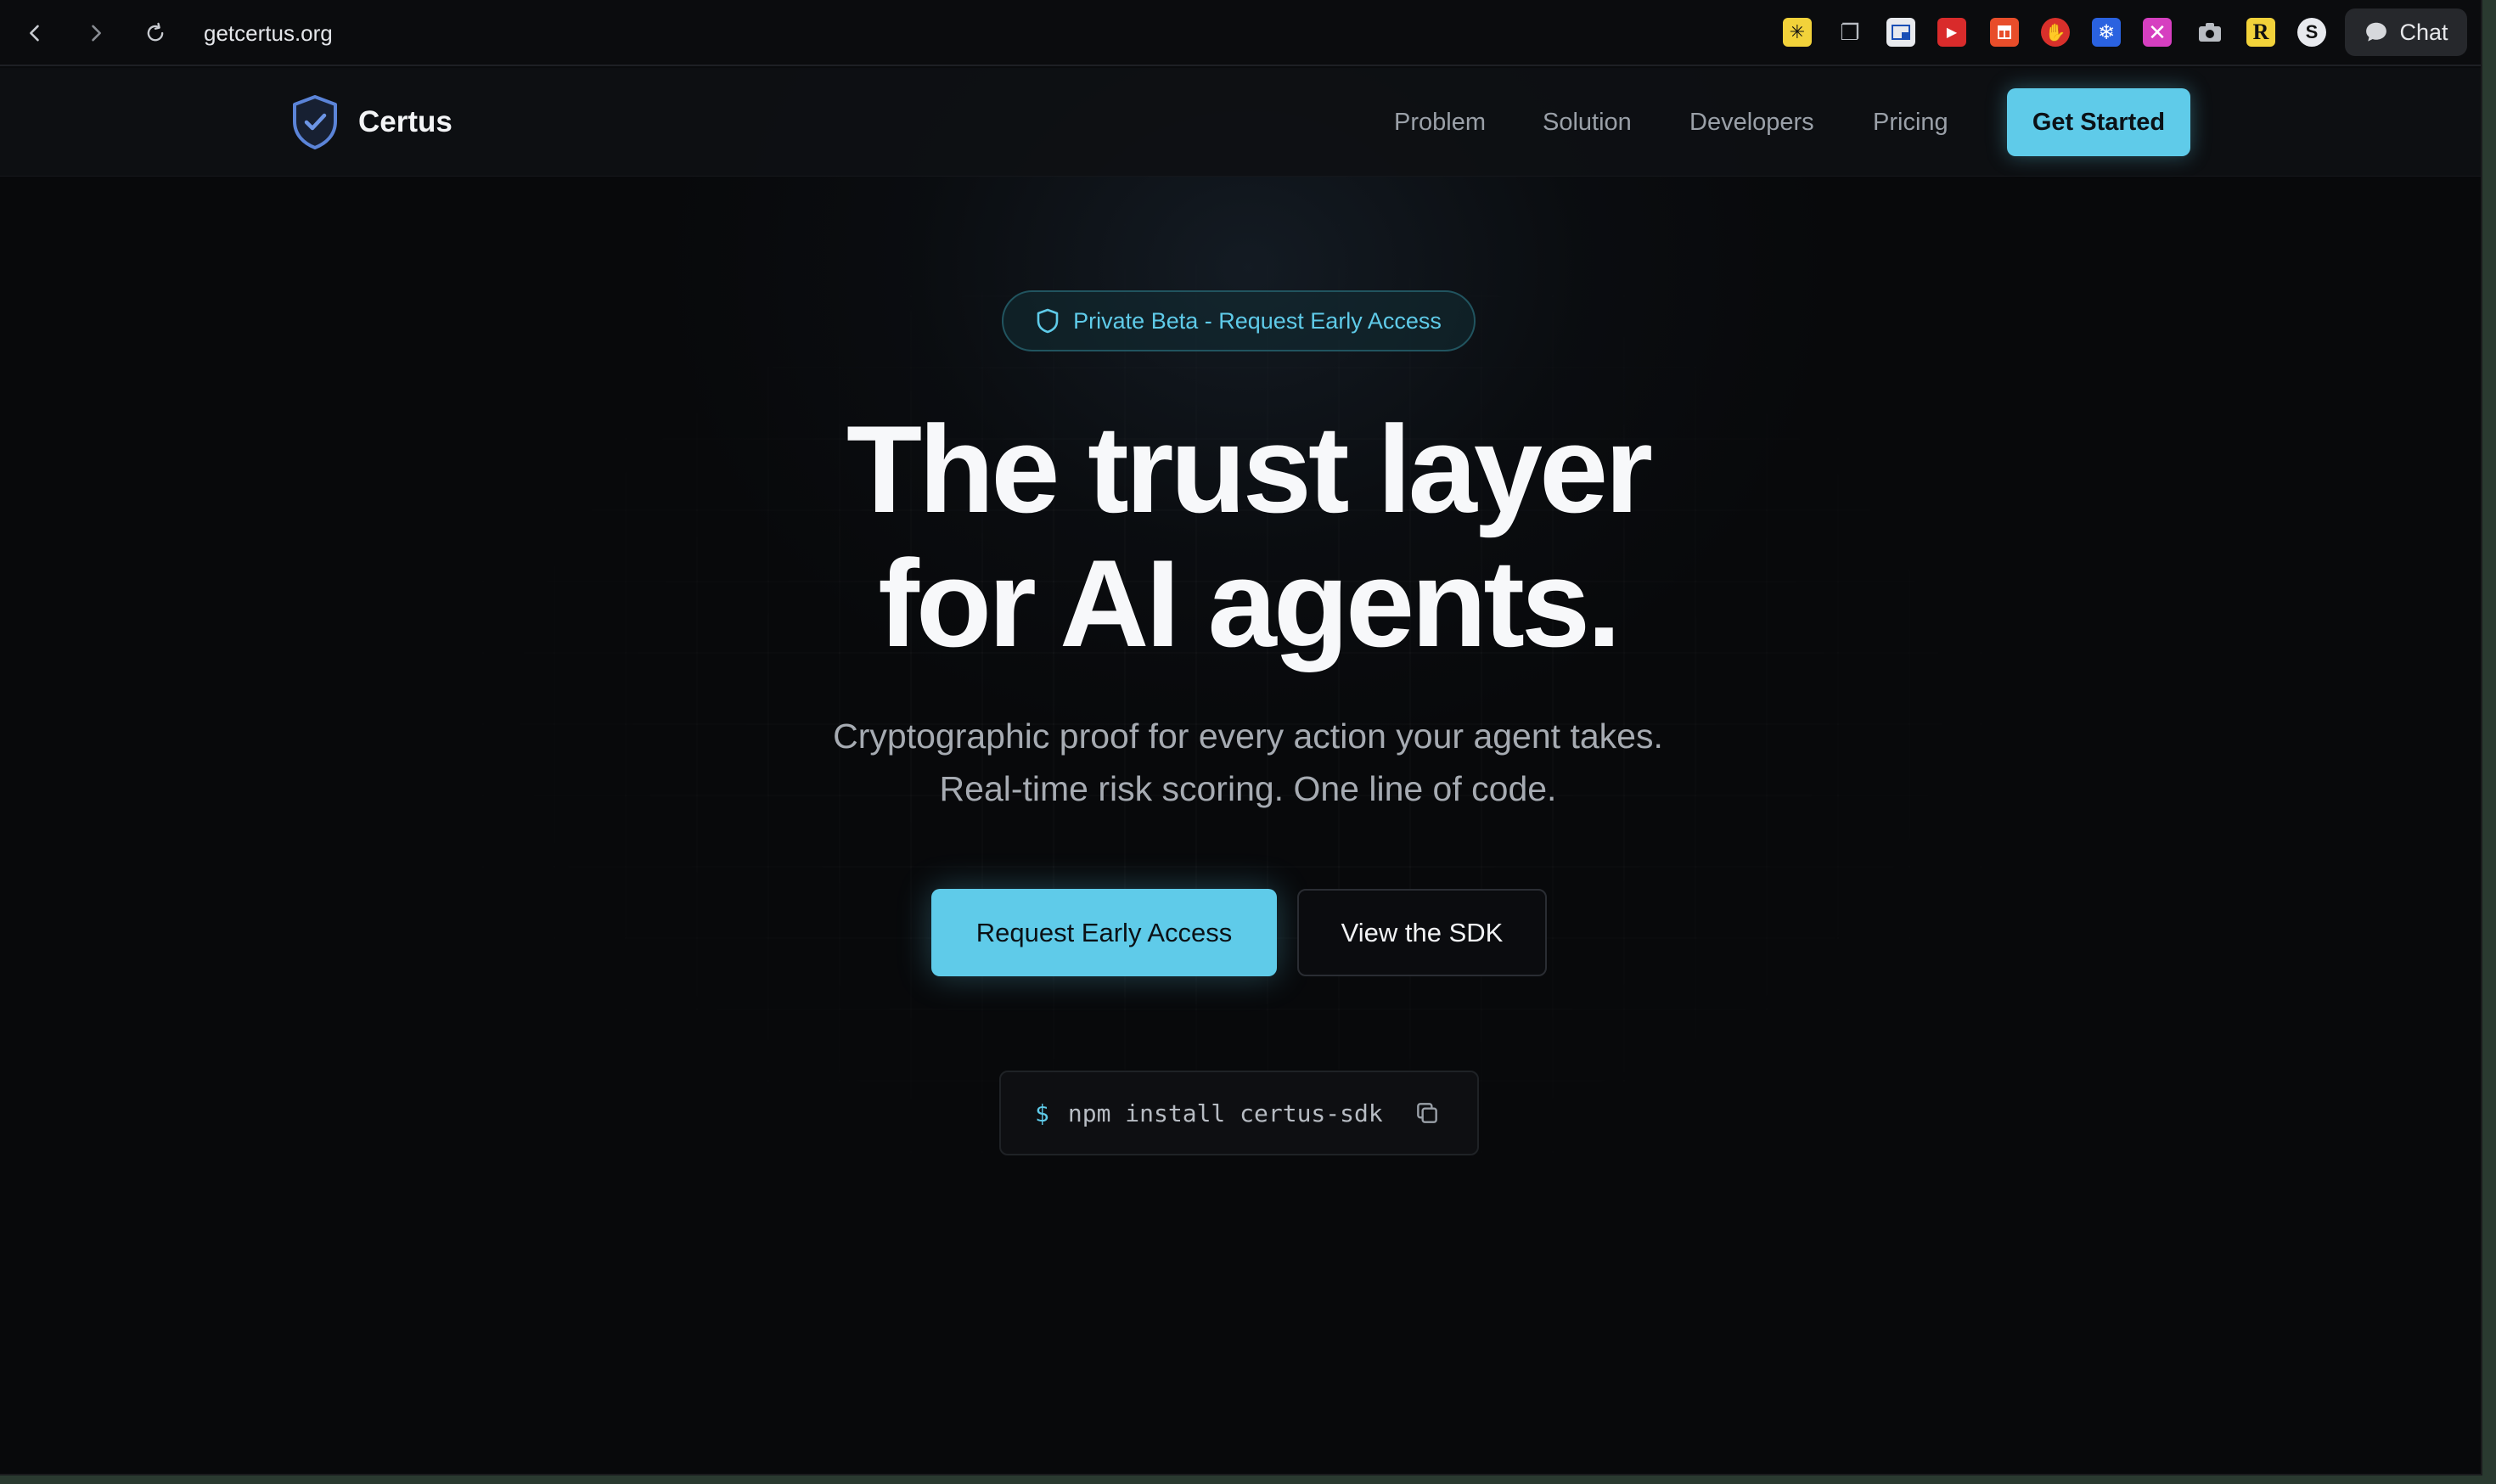 Image resolution: width=2496 pixels, height=1484 pixels. I want to click on shield-icon, so click(1048, 321).